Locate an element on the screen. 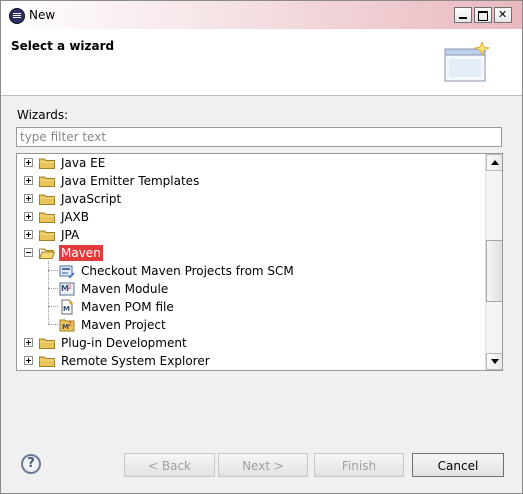  tree-item-label: Maven Project is located at coordinates (123, 325).